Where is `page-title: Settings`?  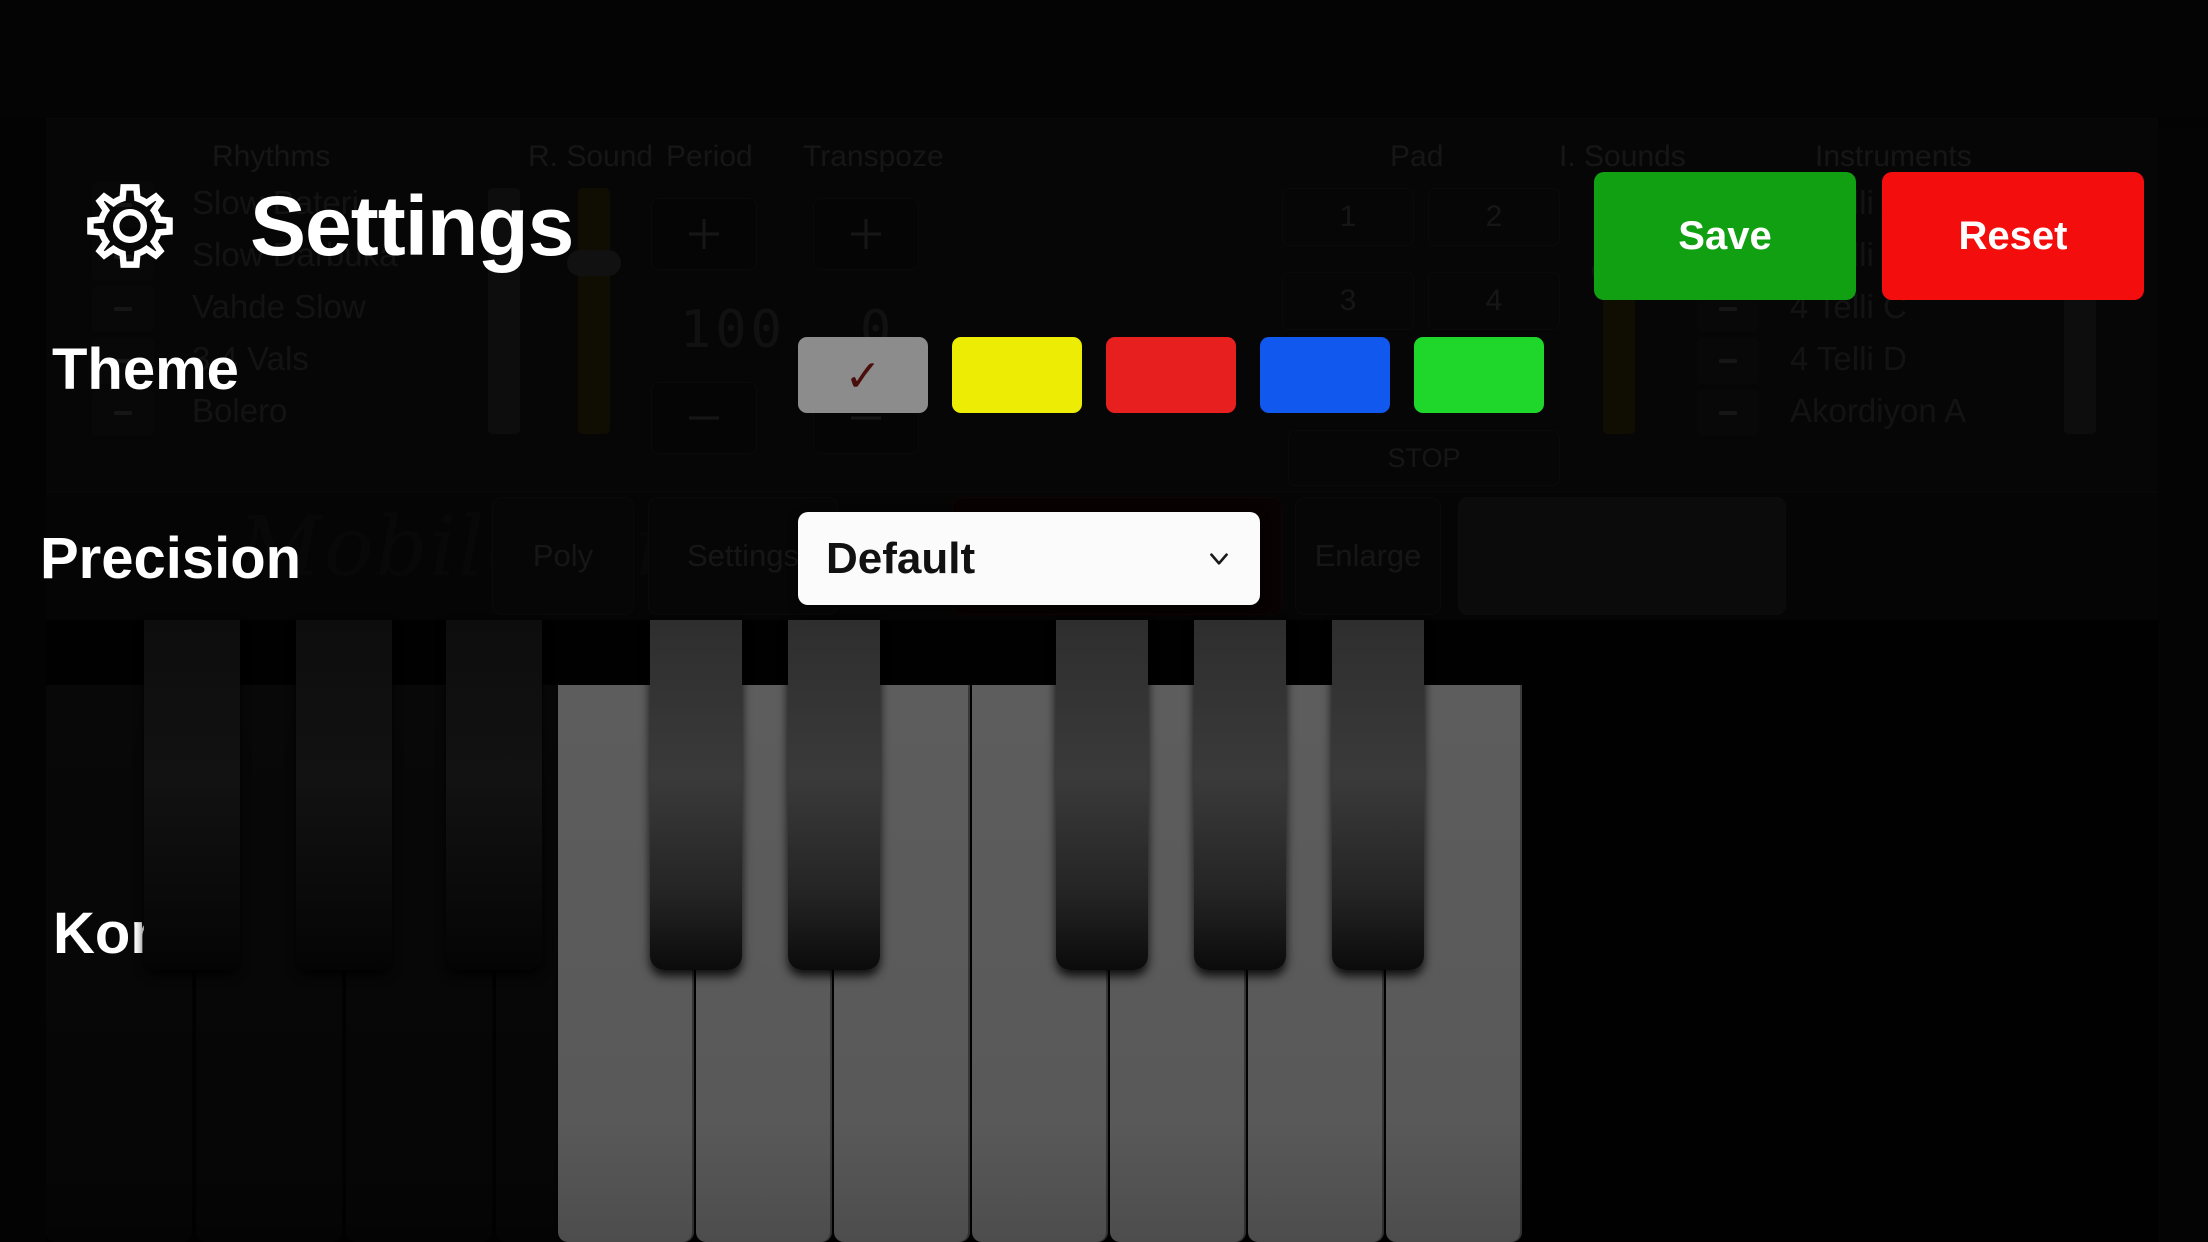
page-title: Settings is located at coordinates (412, 226).